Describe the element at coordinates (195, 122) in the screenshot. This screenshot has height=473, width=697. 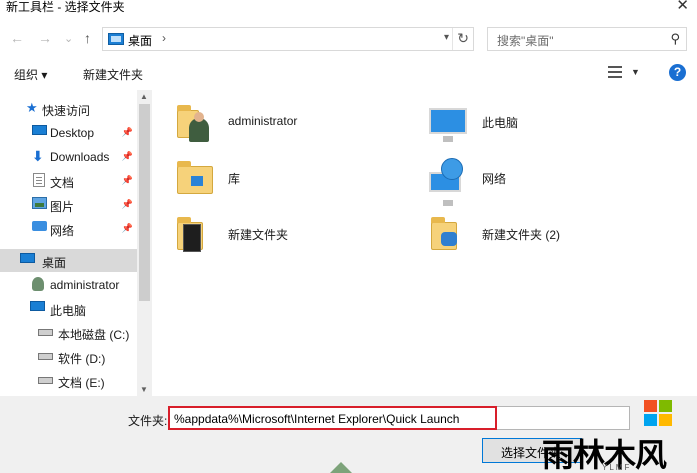
I see `user-folder-icon` at that location.